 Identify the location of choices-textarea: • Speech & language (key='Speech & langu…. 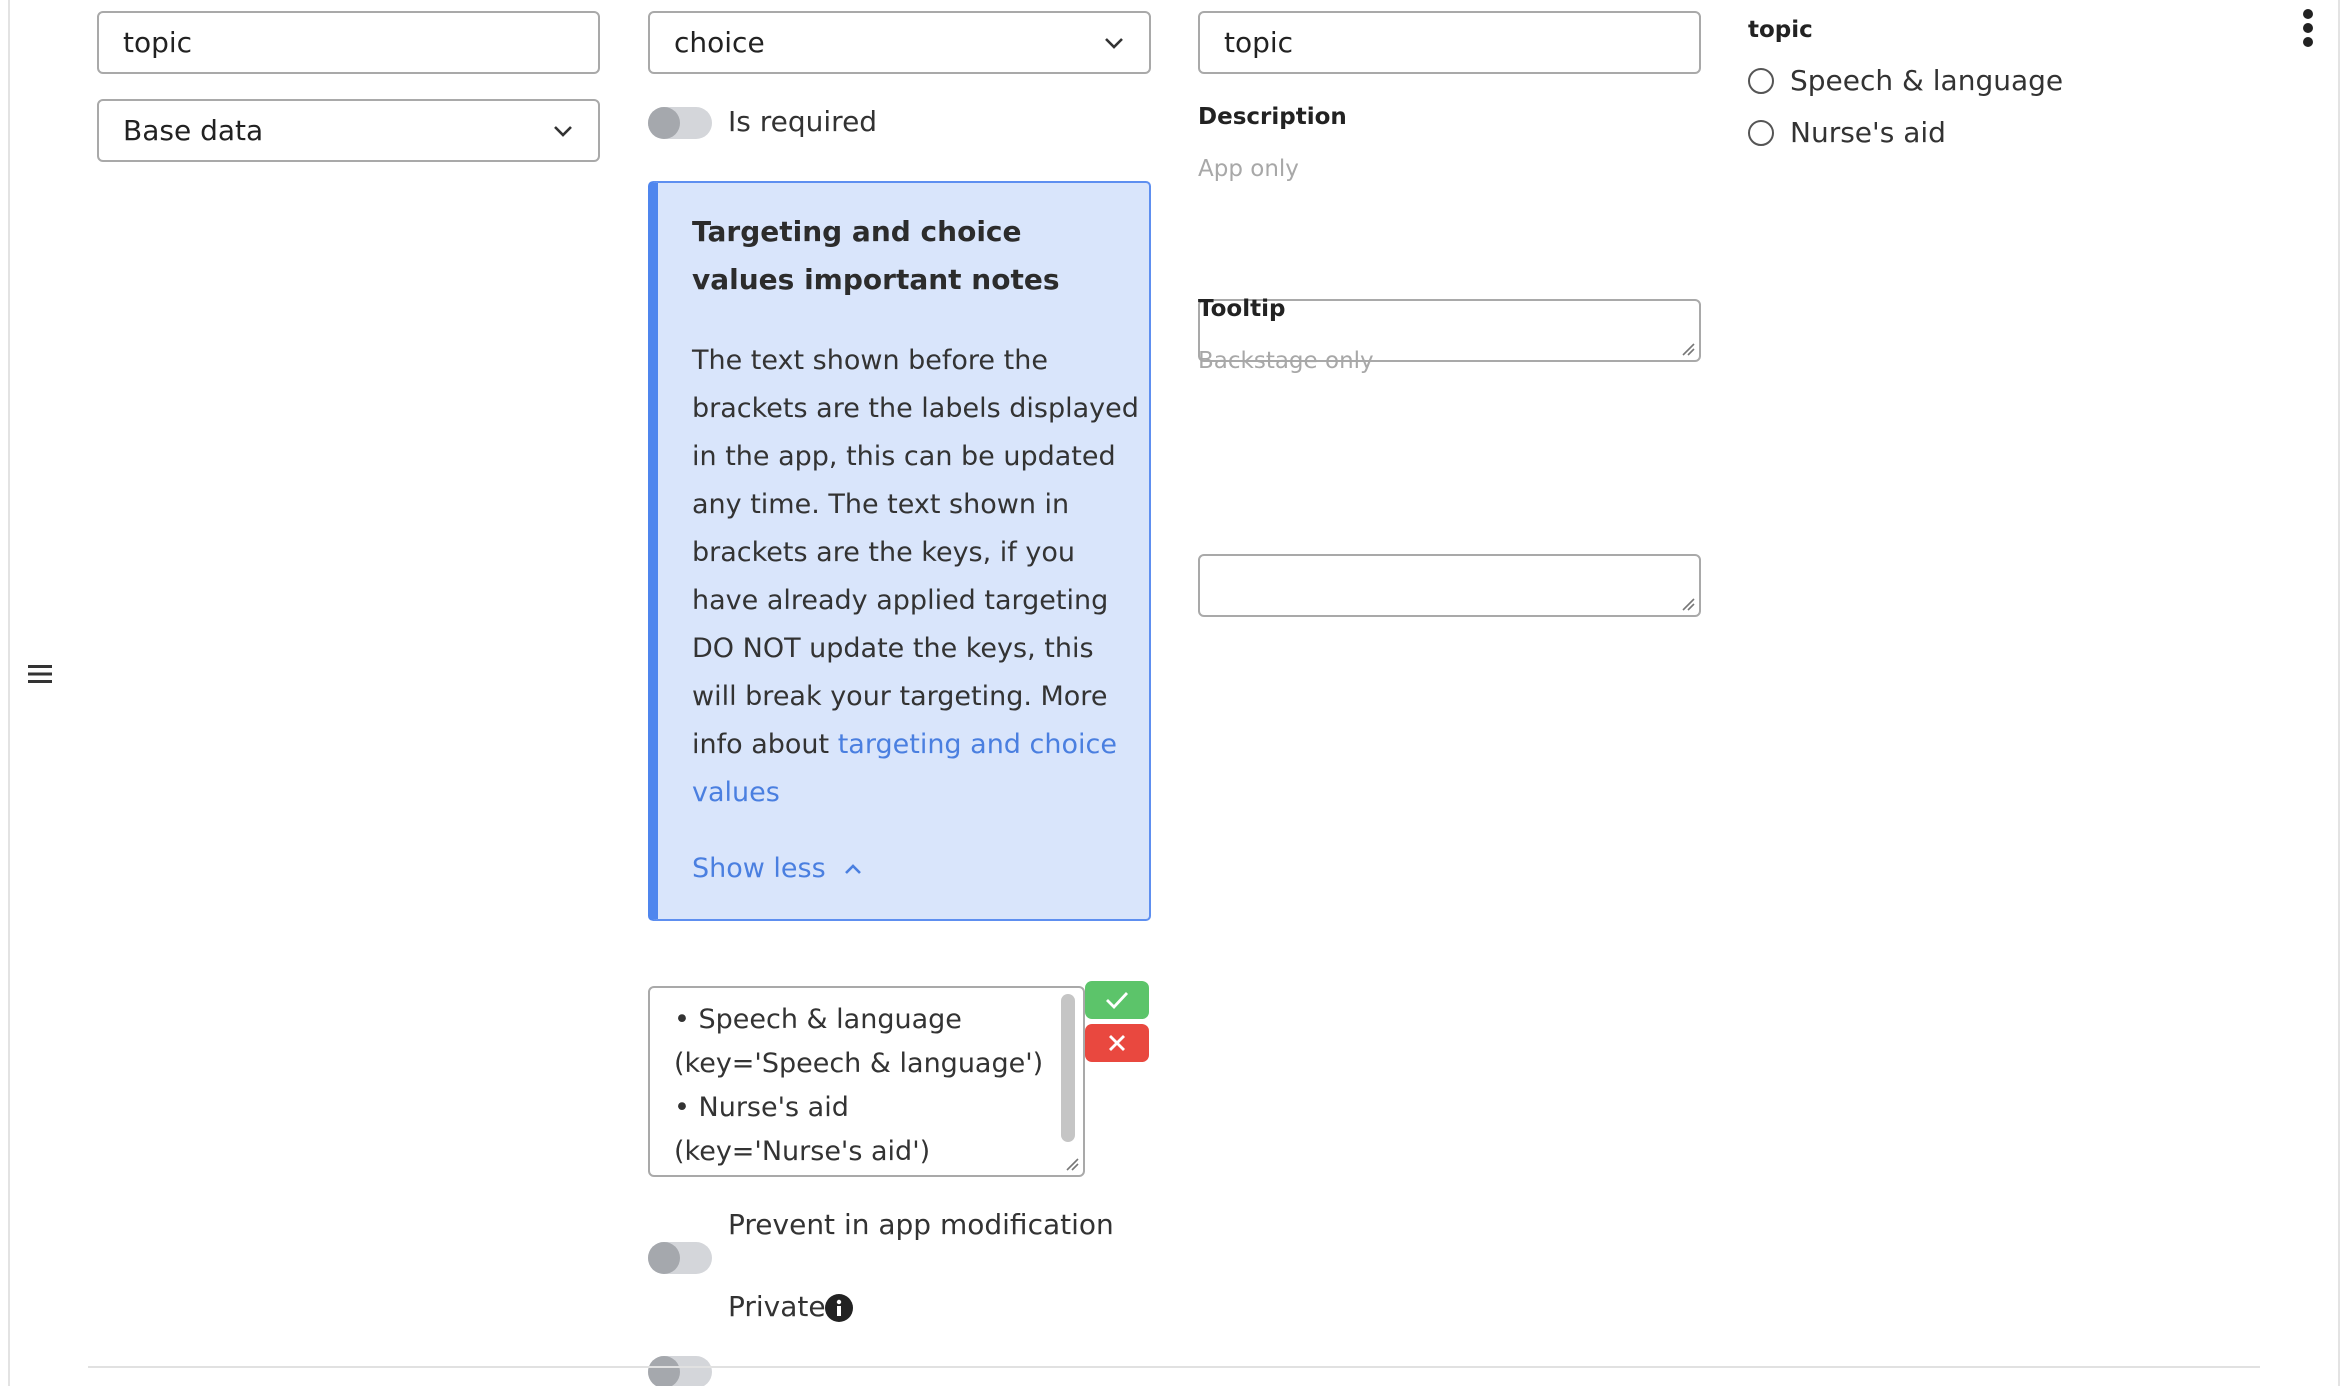
(866, 1081).